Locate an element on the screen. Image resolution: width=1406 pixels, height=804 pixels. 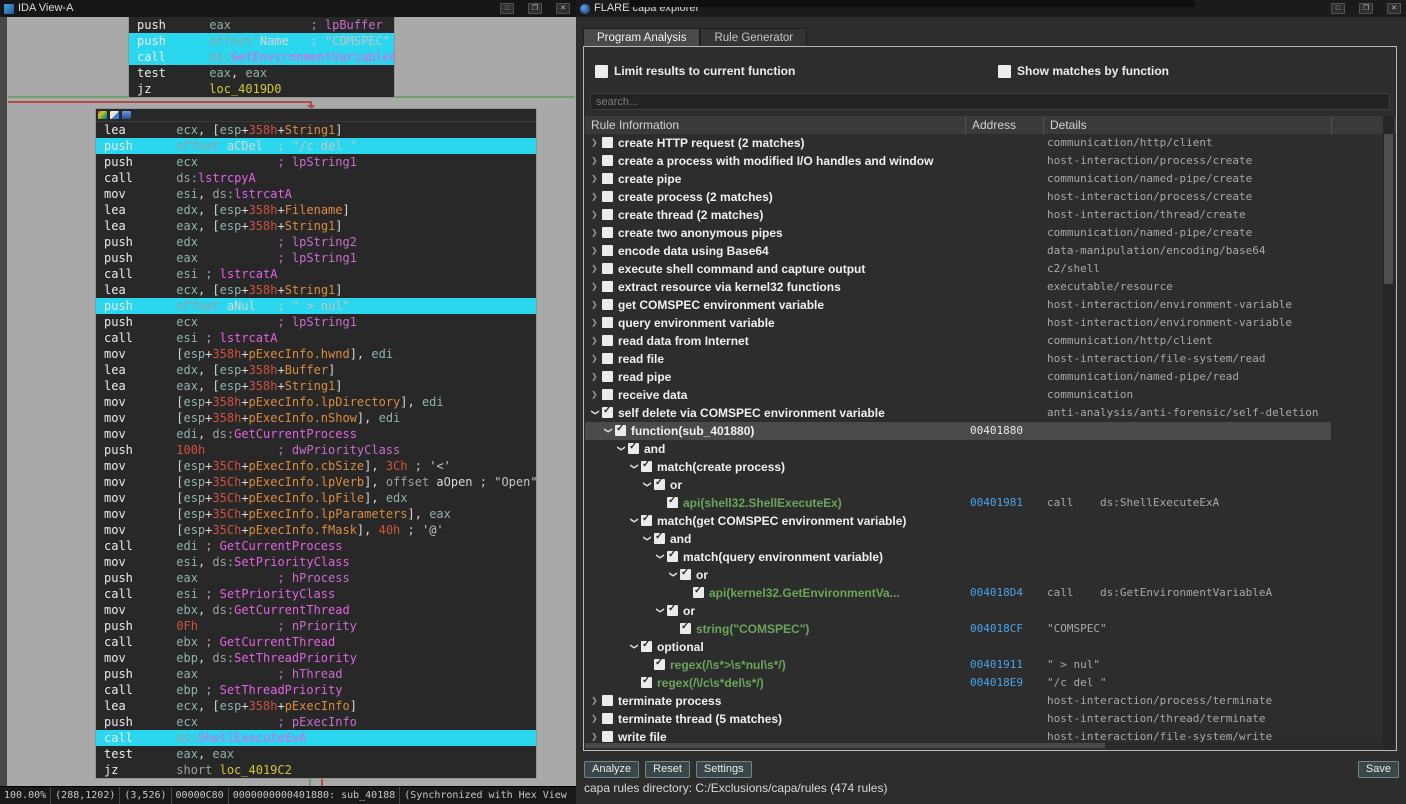
filter-show-matches: Show matches by function is located at coordinates (1083, 71).